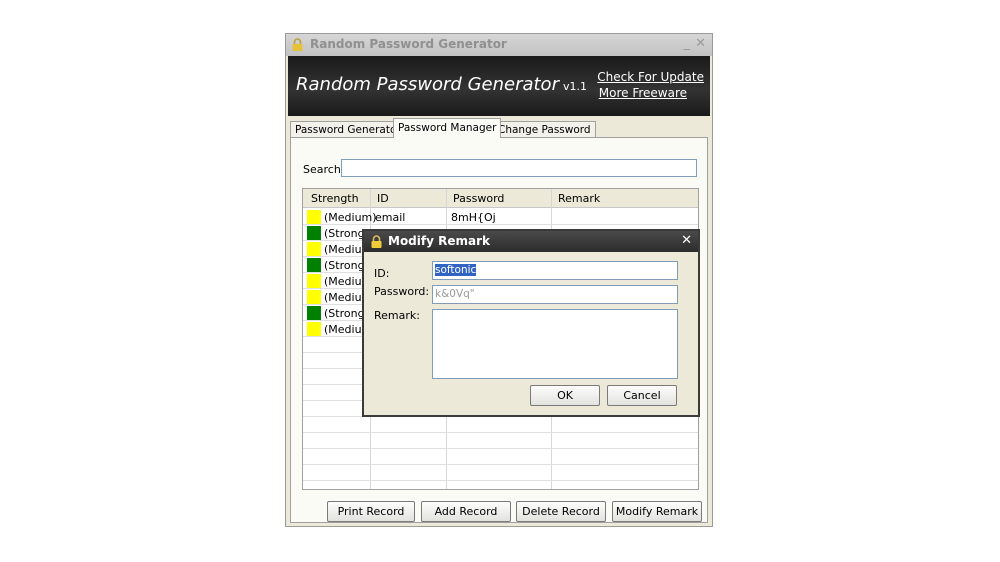 This screenshot has width=1000, height=562. Describe the element at coordinates (643, 93) in the screenshot. I see `more-freeware-link: More Freeware` at that location.